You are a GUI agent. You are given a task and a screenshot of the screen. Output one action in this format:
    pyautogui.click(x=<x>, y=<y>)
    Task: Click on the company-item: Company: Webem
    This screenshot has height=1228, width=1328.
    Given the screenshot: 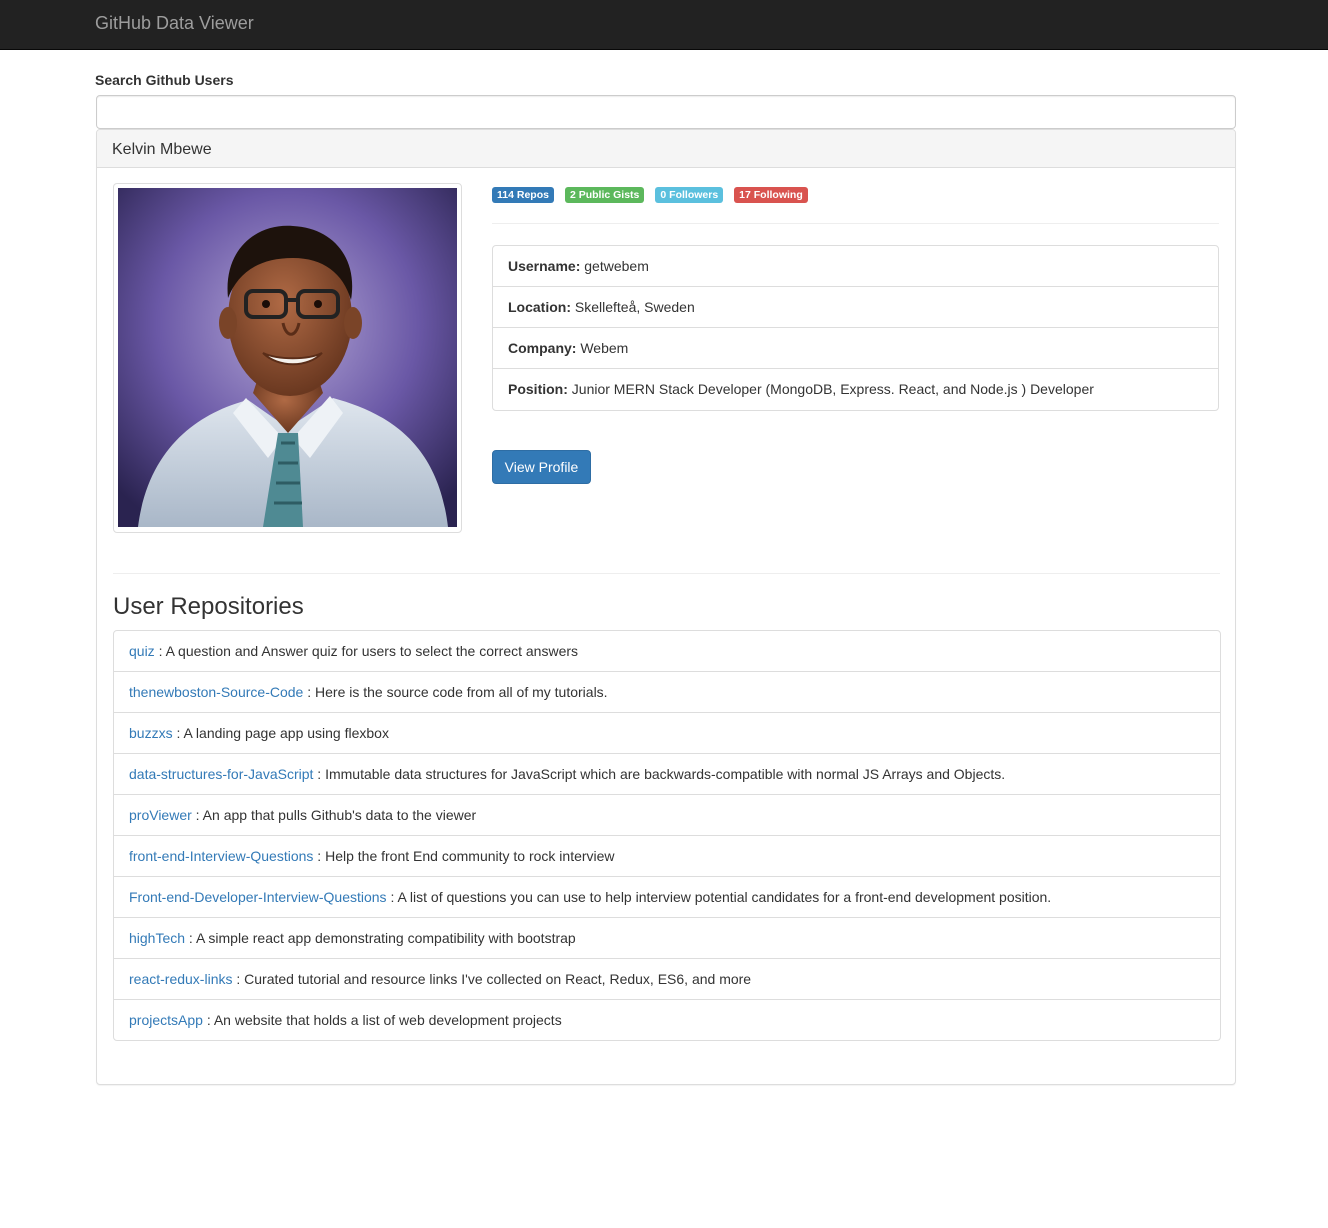 What is the action you would take?
    pyautogui.click(x=855, y=348)
    